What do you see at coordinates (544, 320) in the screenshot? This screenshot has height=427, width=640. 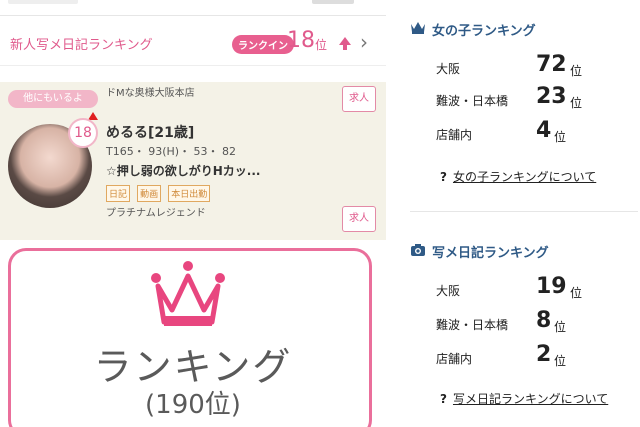 I see `rank-value: 8` at bounding box center [544, 320].